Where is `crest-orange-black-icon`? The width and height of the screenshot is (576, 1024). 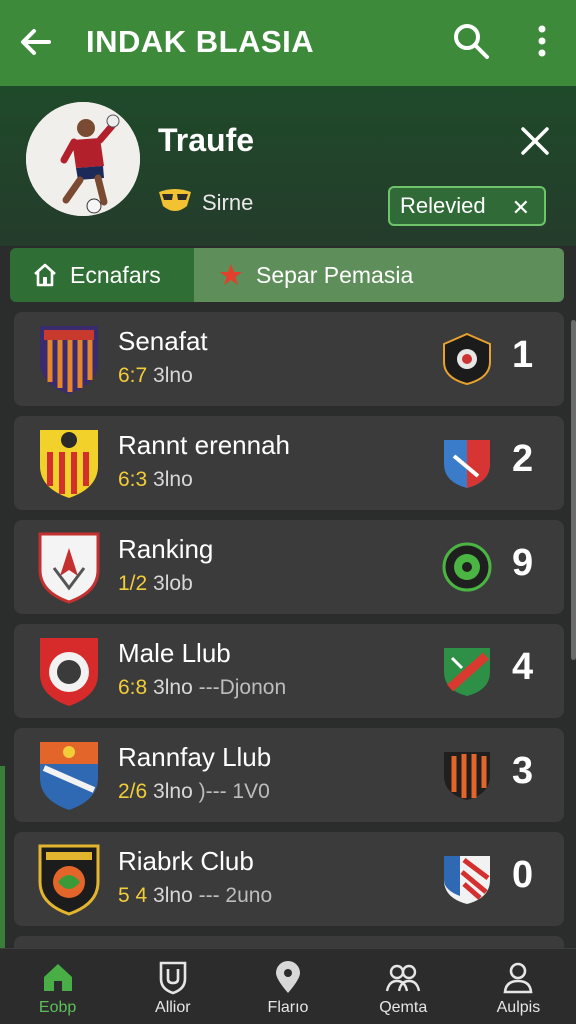
crest-orange-black-icon is located at coordinates (467, 776).